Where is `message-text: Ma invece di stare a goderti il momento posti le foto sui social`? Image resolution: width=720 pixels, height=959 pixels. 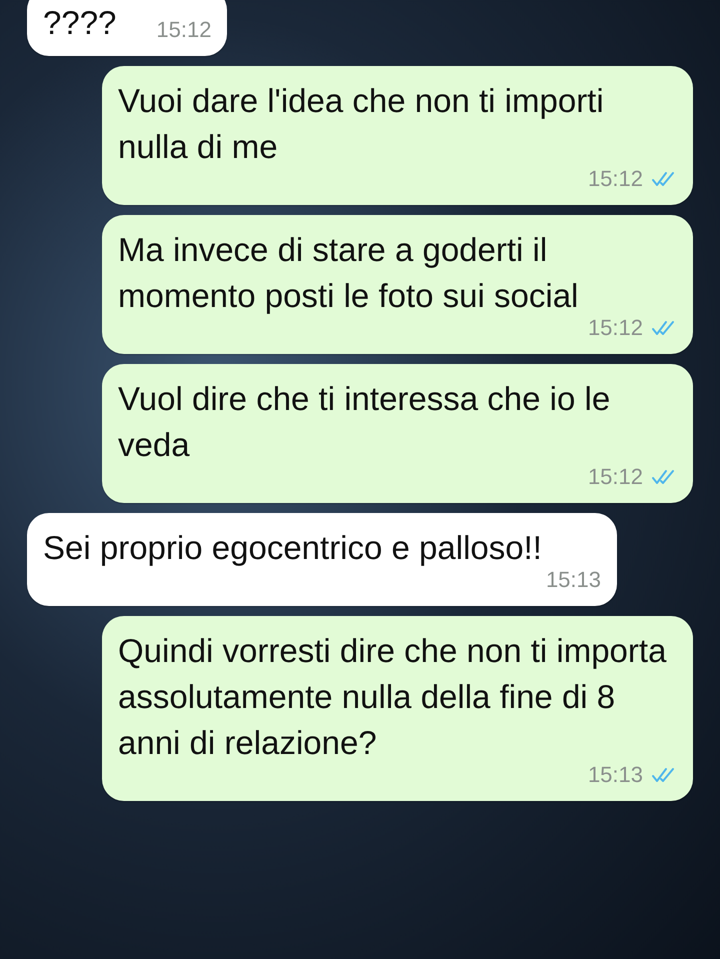 message-text: Ma invece di stare a goderti il momento posti le foto sui social is located at coordinates (349, 273).